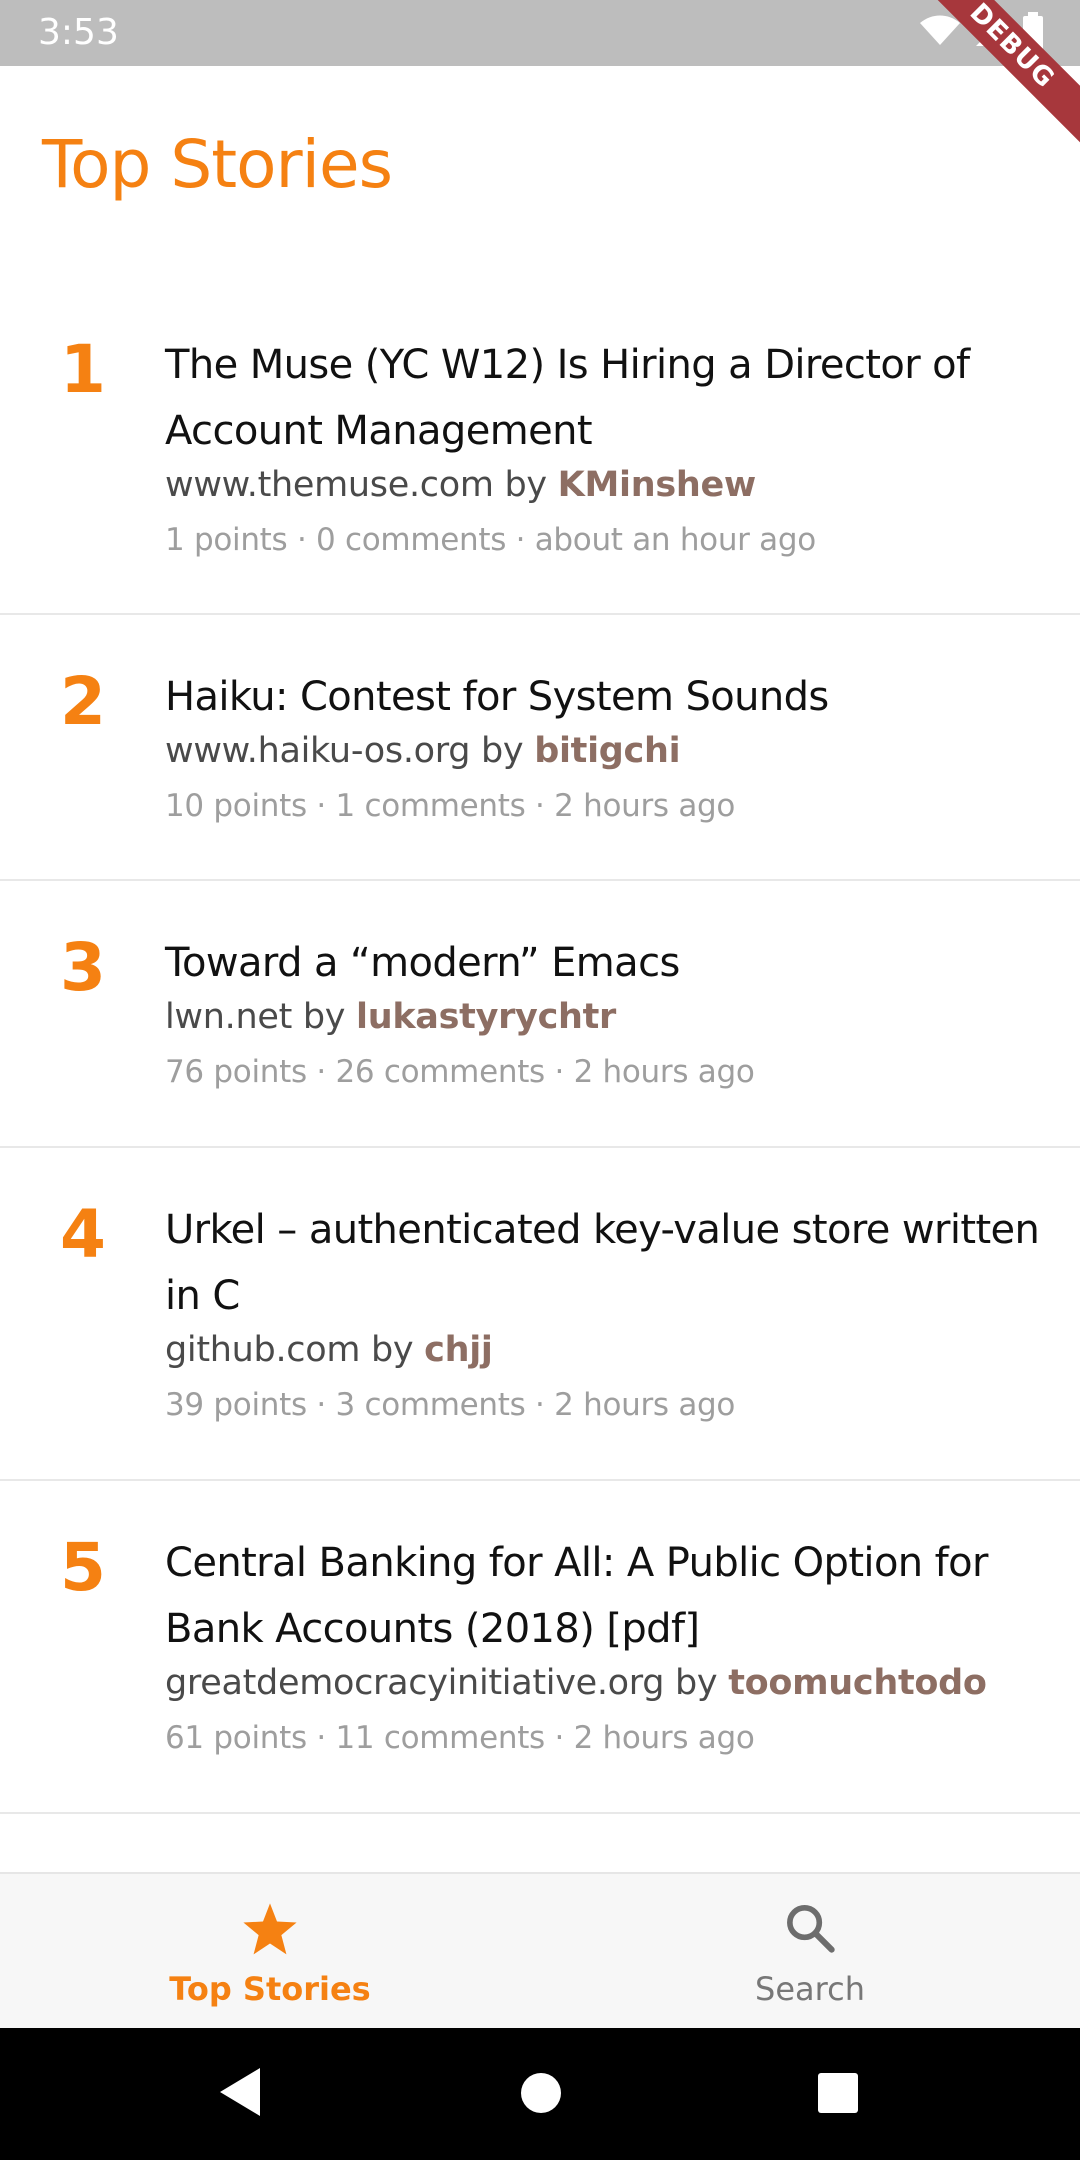 This screenshot has height=2160, width=1080. I want to click on story-title: Toward a “modern” Emacs, so click(607, 963).